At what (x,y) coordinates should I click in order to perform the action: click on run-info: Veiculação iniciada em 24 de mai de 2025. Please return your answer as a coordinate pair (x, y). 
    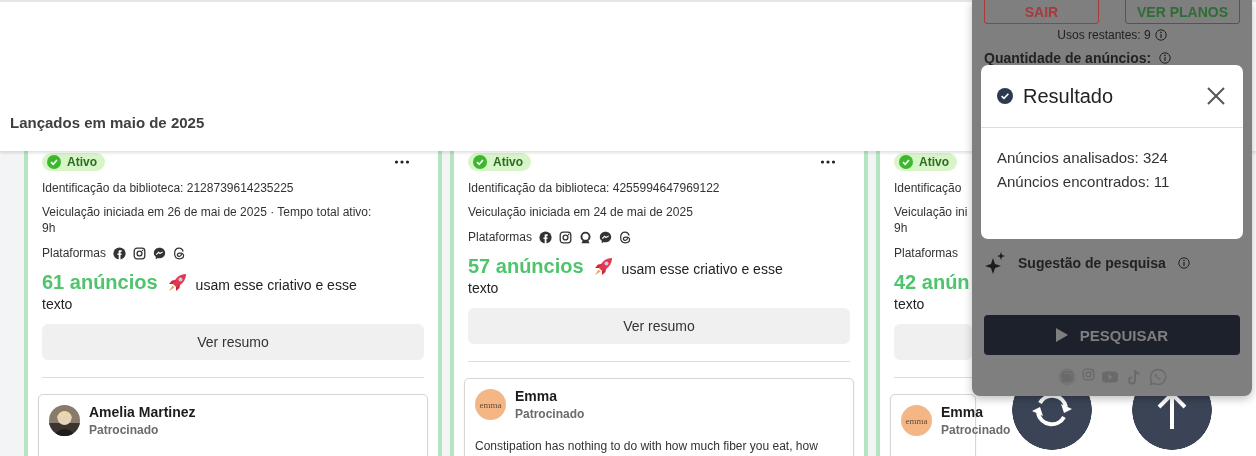
    Looking at the image, I should click on (581, 212).